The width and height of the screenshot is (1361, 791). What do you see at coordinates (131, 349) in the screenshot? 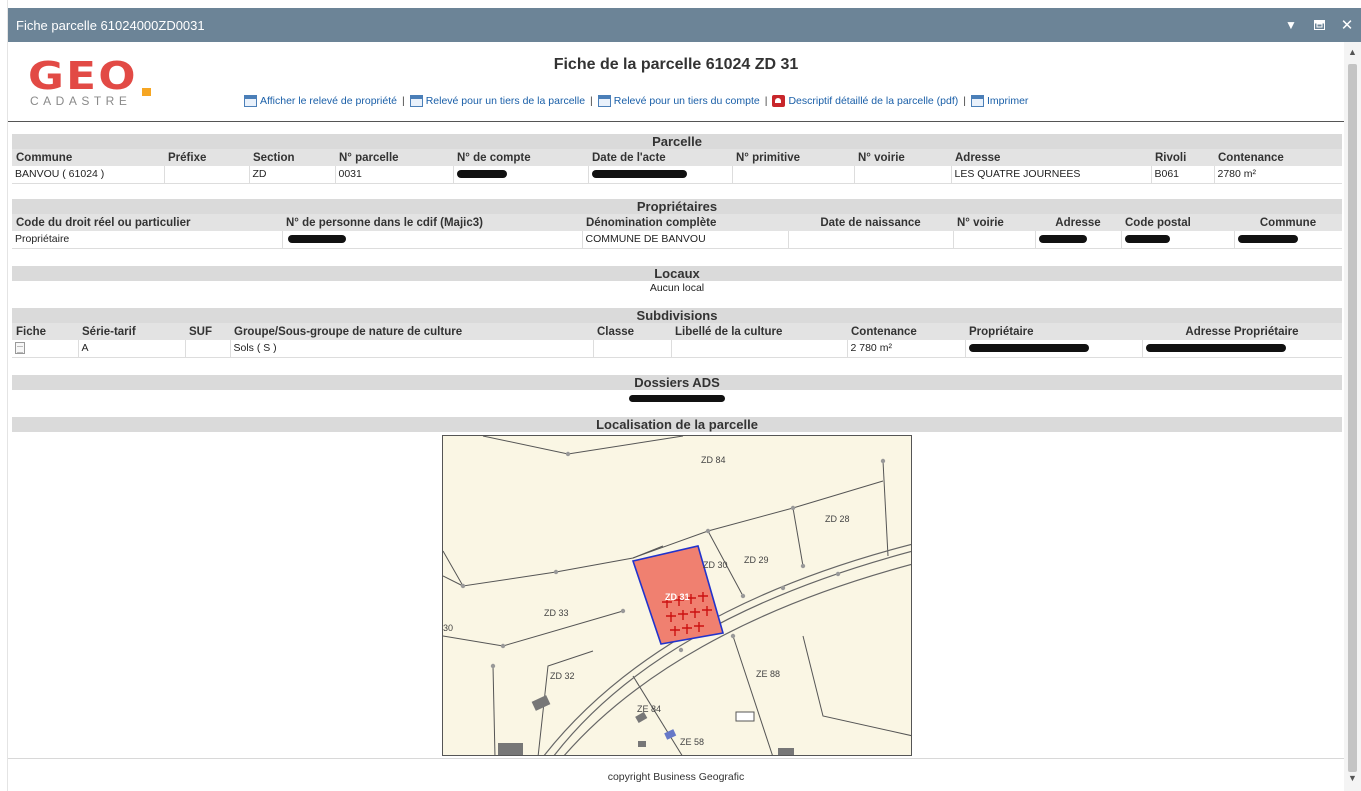
I see `cell-serie-tarif: A` at bounding box center [131, 349].